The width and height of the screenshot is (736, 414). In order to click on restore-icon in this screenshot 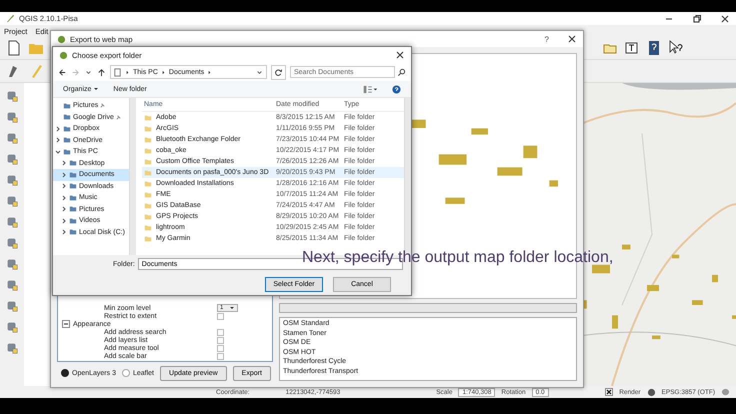, I will do `click(697, 19)`.